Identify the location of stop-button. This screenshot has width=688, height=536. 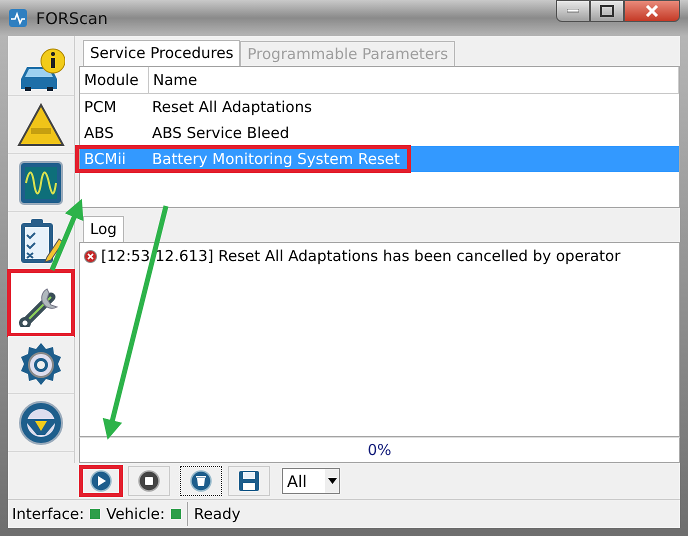
(149, 481).